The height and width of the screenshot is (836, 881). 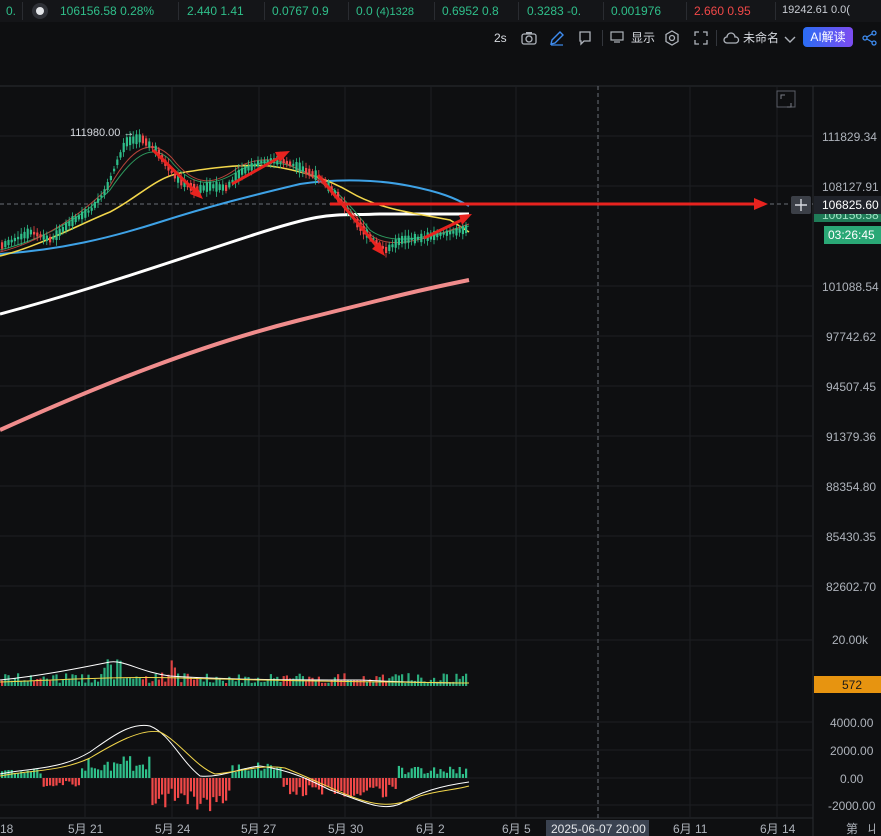 What do you see at coordinates (816, 10) in the screenshot?
I see `ticker-item-9: 19242.61 0.0(` at bounding box center [816, 10].